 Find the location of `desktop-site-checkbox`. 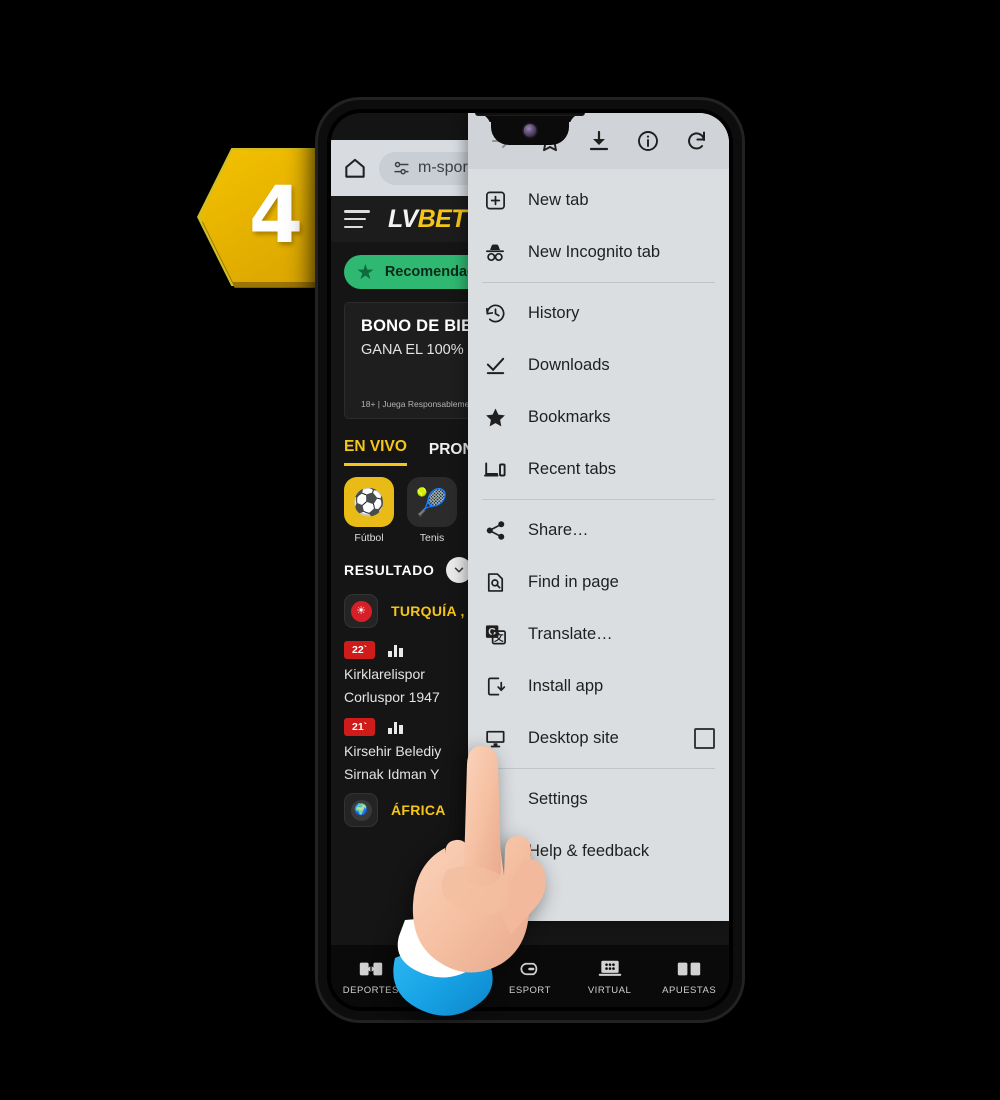

desktop-site-checkbox is located at coordinates (704, 738).